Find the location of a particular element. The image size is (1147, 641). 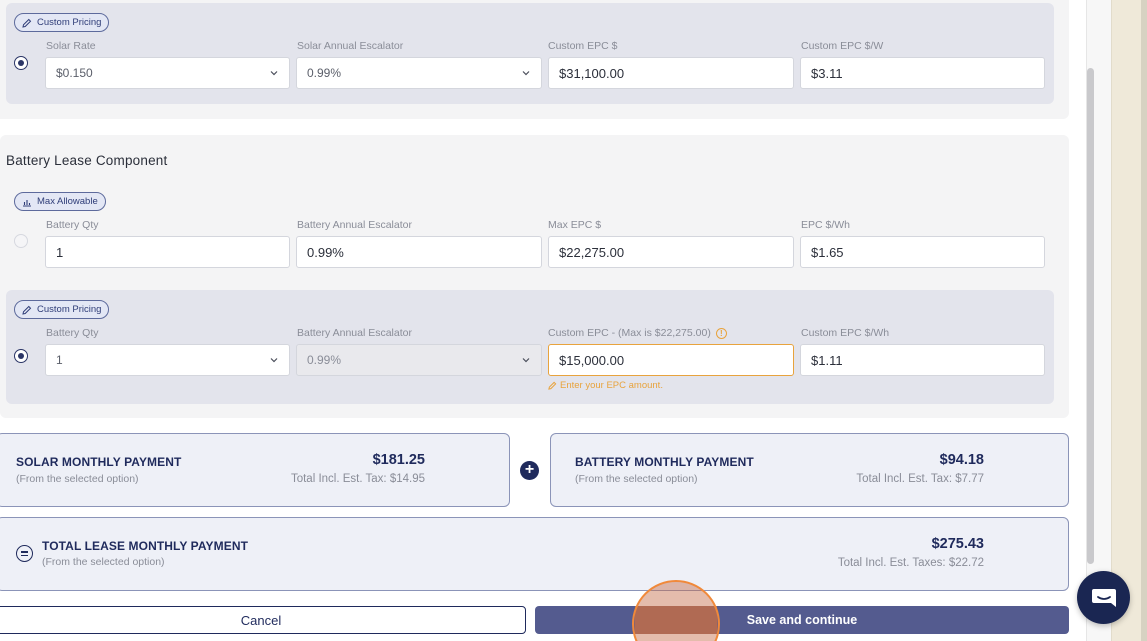

battery-custom-qty-select: 1 is located at coordinates (167, 360).